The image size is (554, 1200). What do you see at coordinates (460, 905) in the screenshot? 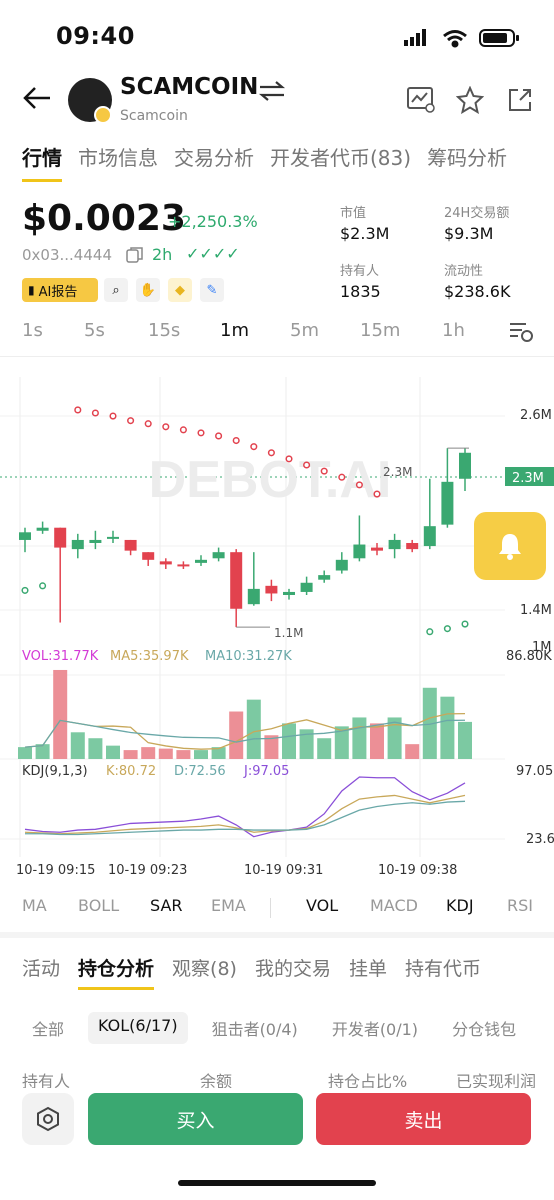
I see `indicator-kdj: KDJ` at bounding box center [460, 905].